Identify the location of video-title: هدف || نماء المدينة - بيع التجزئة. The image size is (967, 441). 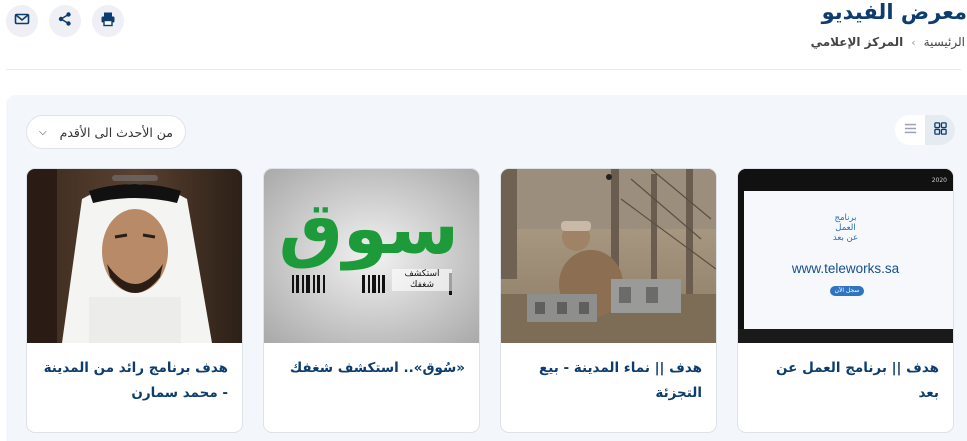
(608, 381).